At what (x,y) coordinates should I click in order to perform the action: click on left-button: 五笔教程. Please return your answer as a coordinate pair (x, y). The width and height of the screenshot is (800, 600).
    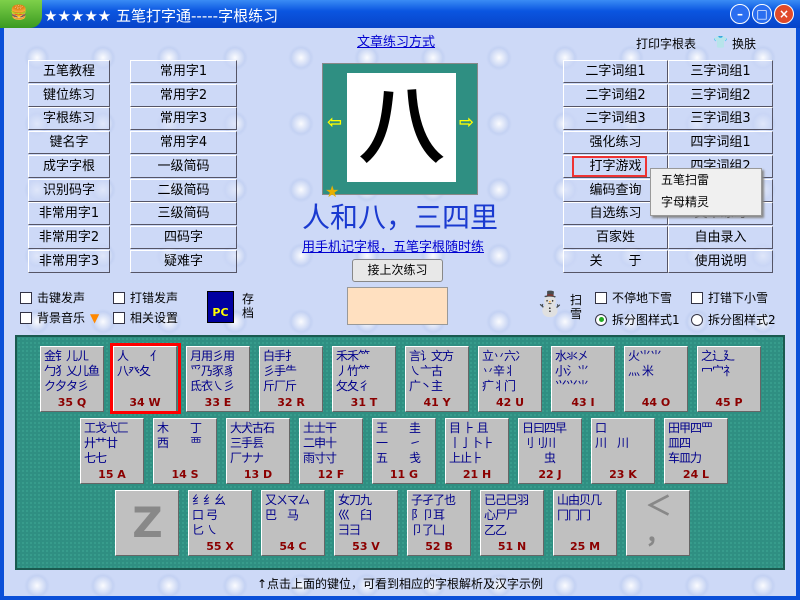
    Looking at the image, I should click on (69, 71).